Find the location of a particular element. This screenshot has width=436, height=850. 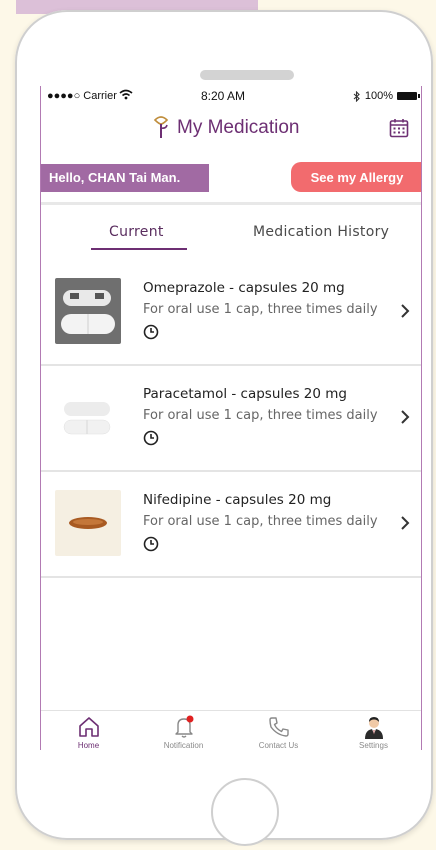

nav-item-home: Home is located at coordinates (88, 730).